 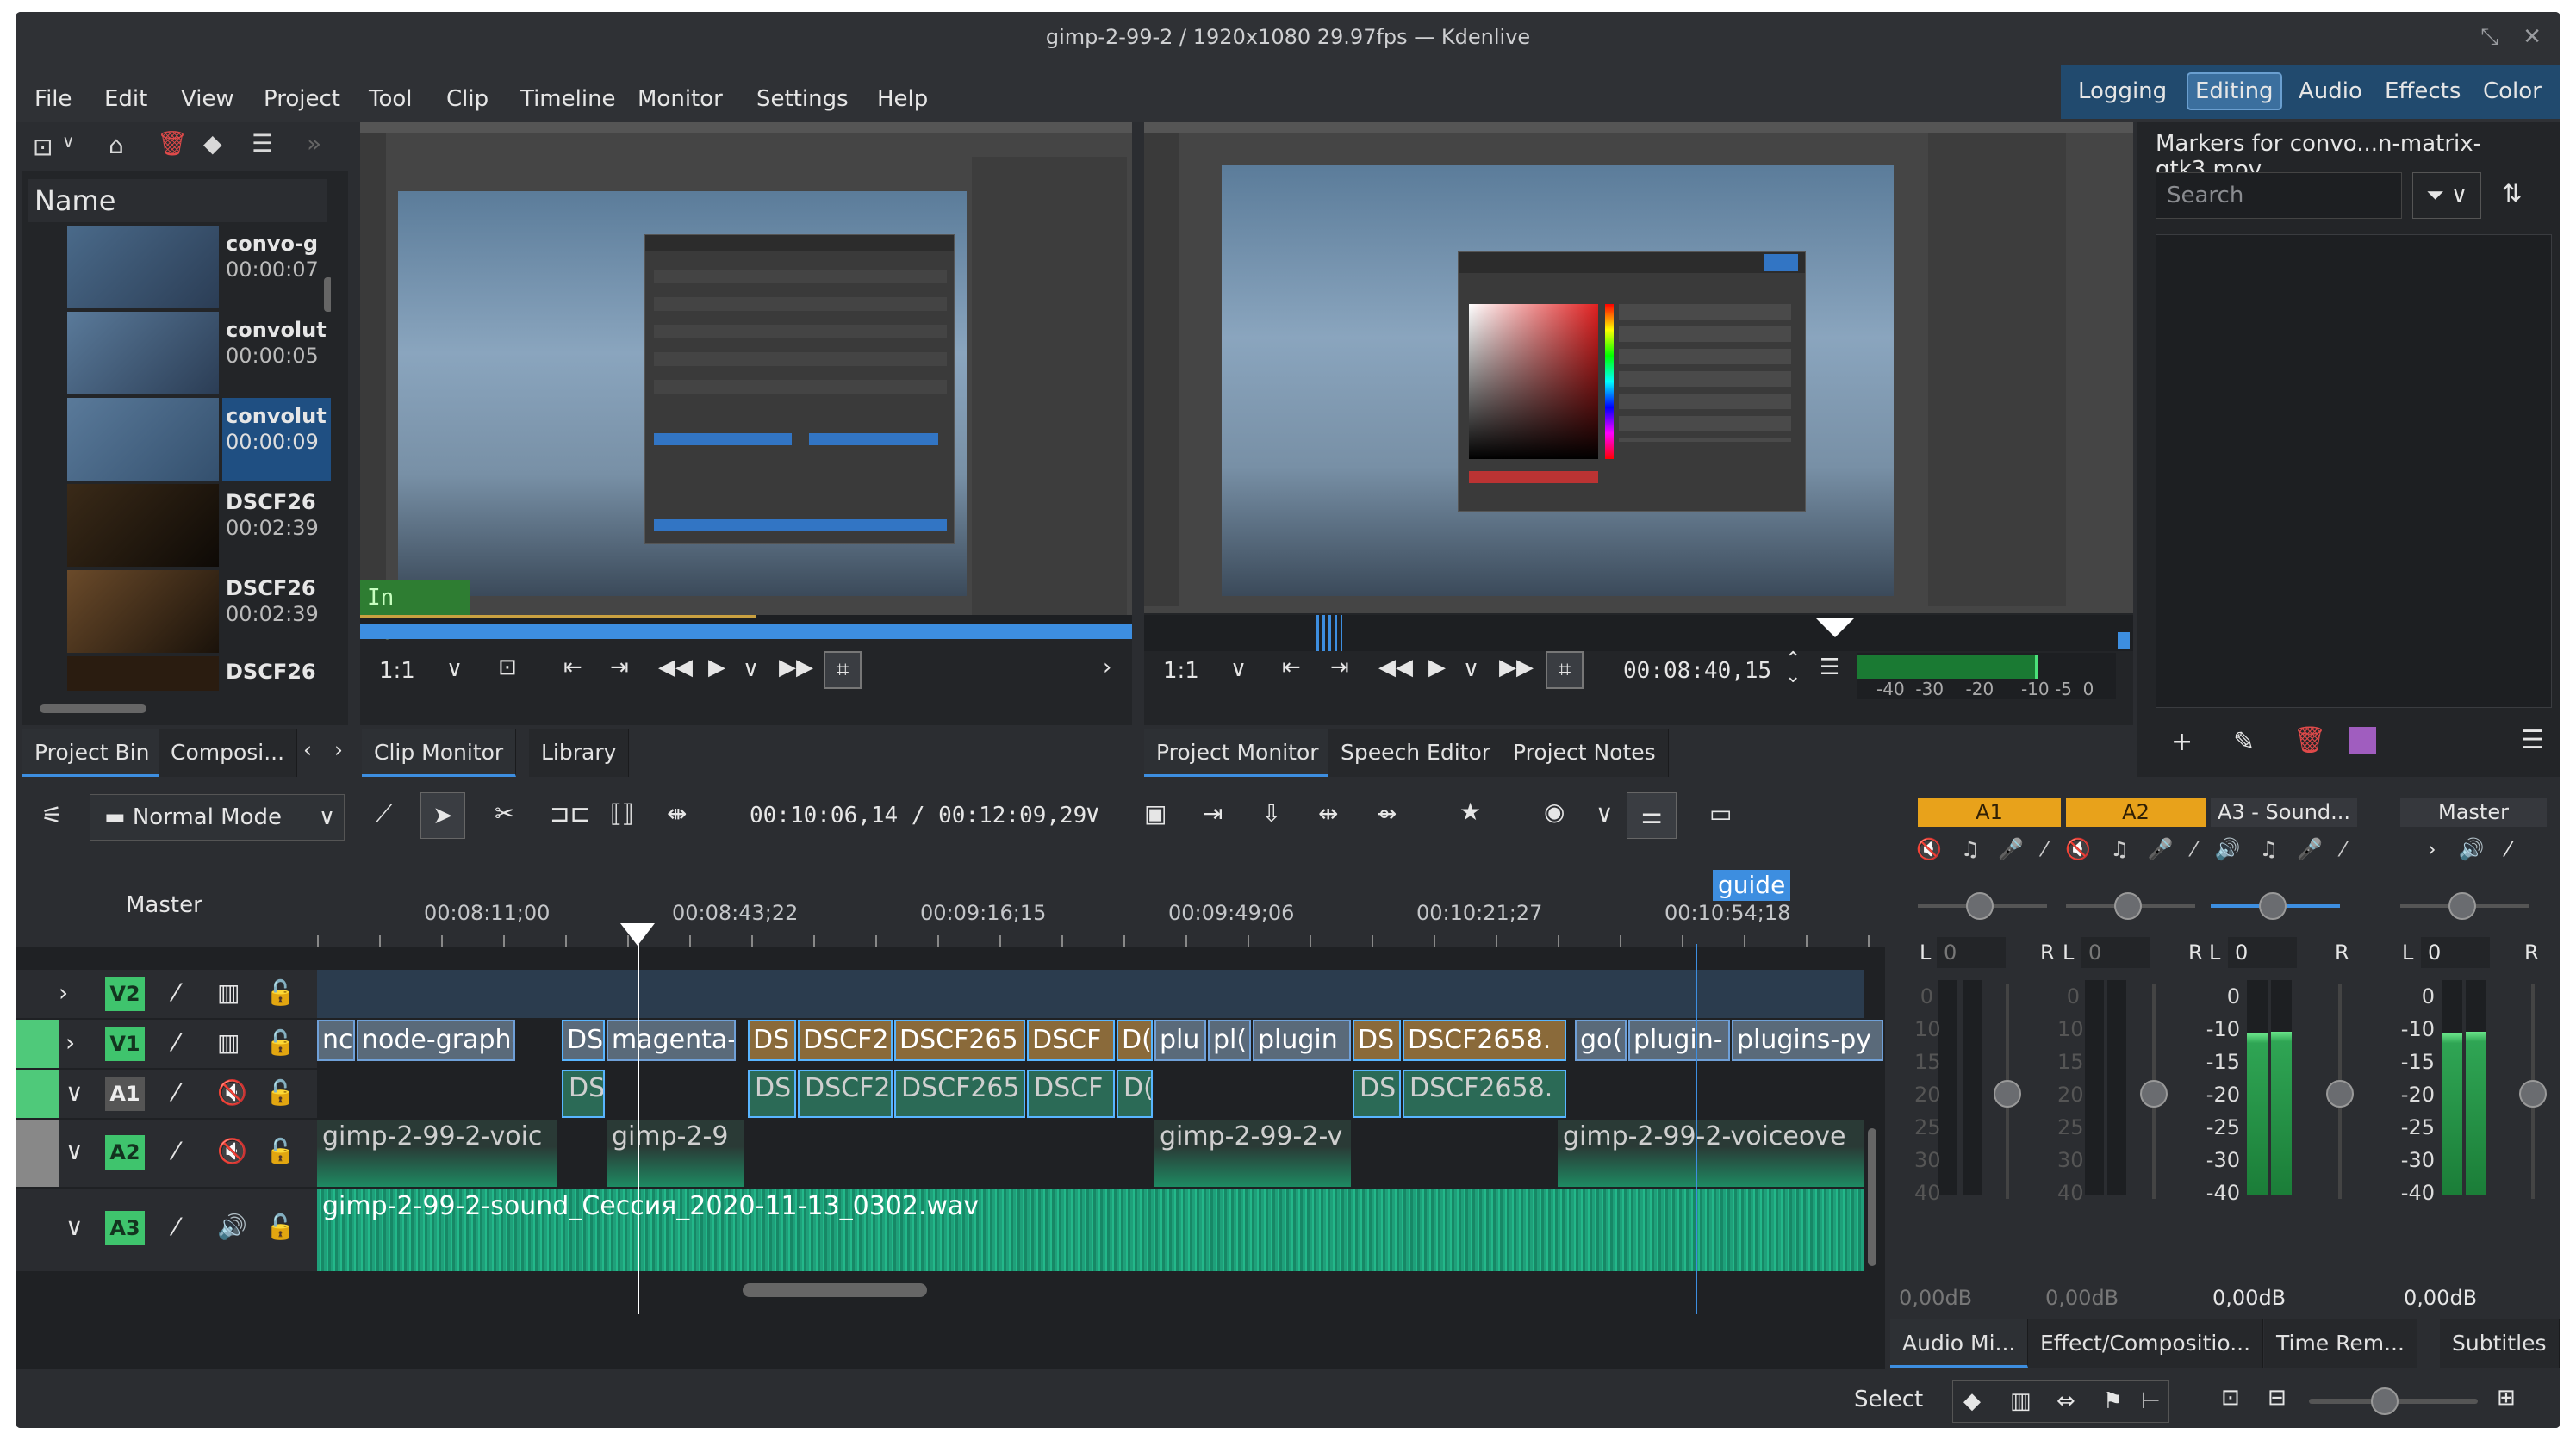 I want to click on audio-clip: gimp-2-99-2-voic, so click(x=437, y=1153).